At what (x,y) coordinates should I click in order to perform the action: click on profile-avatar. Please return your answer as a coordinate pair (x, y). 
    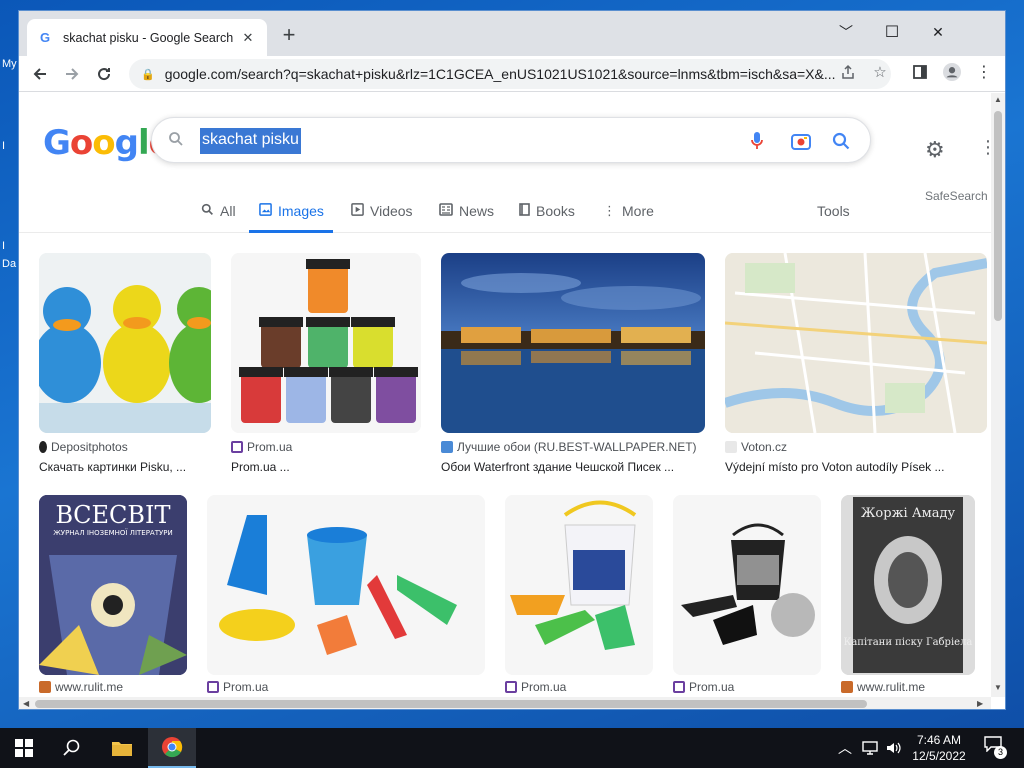
    Looking at the image, I should click on (952, 72).